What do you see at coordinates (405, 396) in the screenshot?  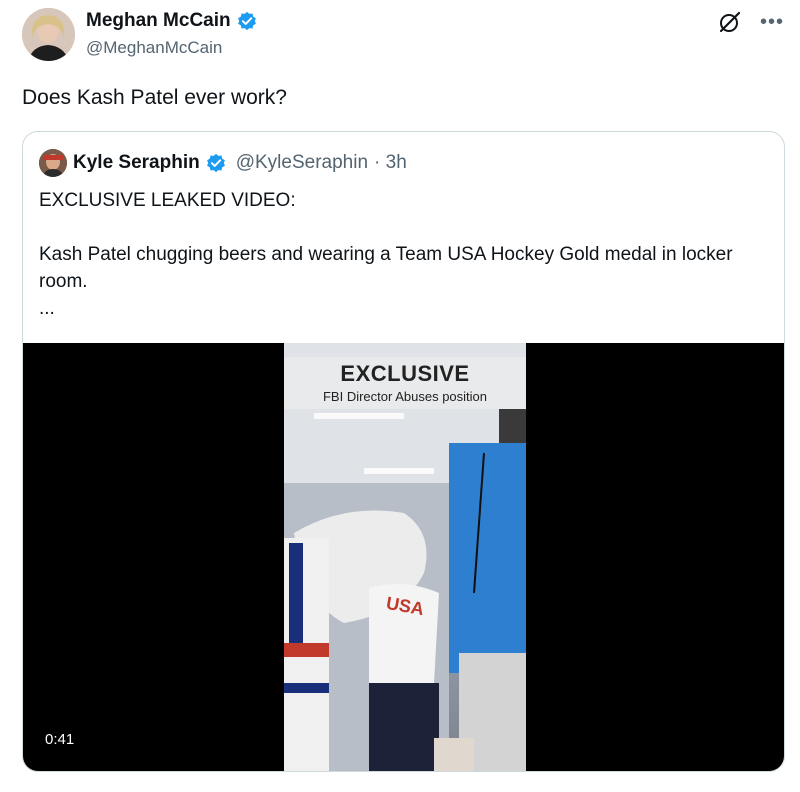 I see `video-banner-subtitle: FBI Director Abuses position` at bounding box center [405, 396].